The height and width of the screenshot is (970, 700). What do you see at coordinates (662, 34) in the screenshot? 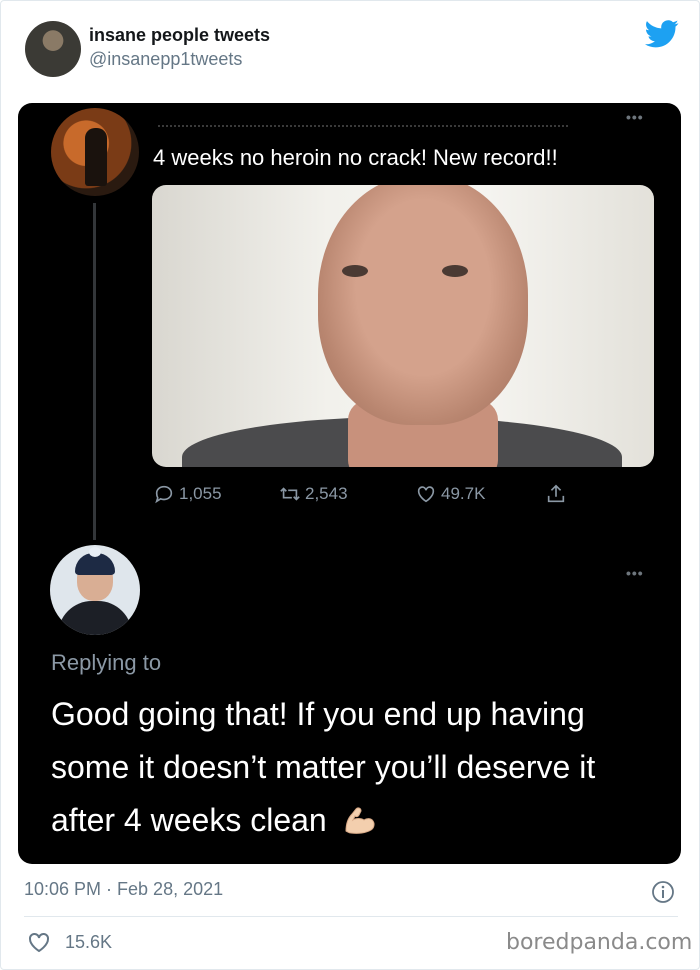
I see `twitter-bird-icon` at bounding box center [662, 34].